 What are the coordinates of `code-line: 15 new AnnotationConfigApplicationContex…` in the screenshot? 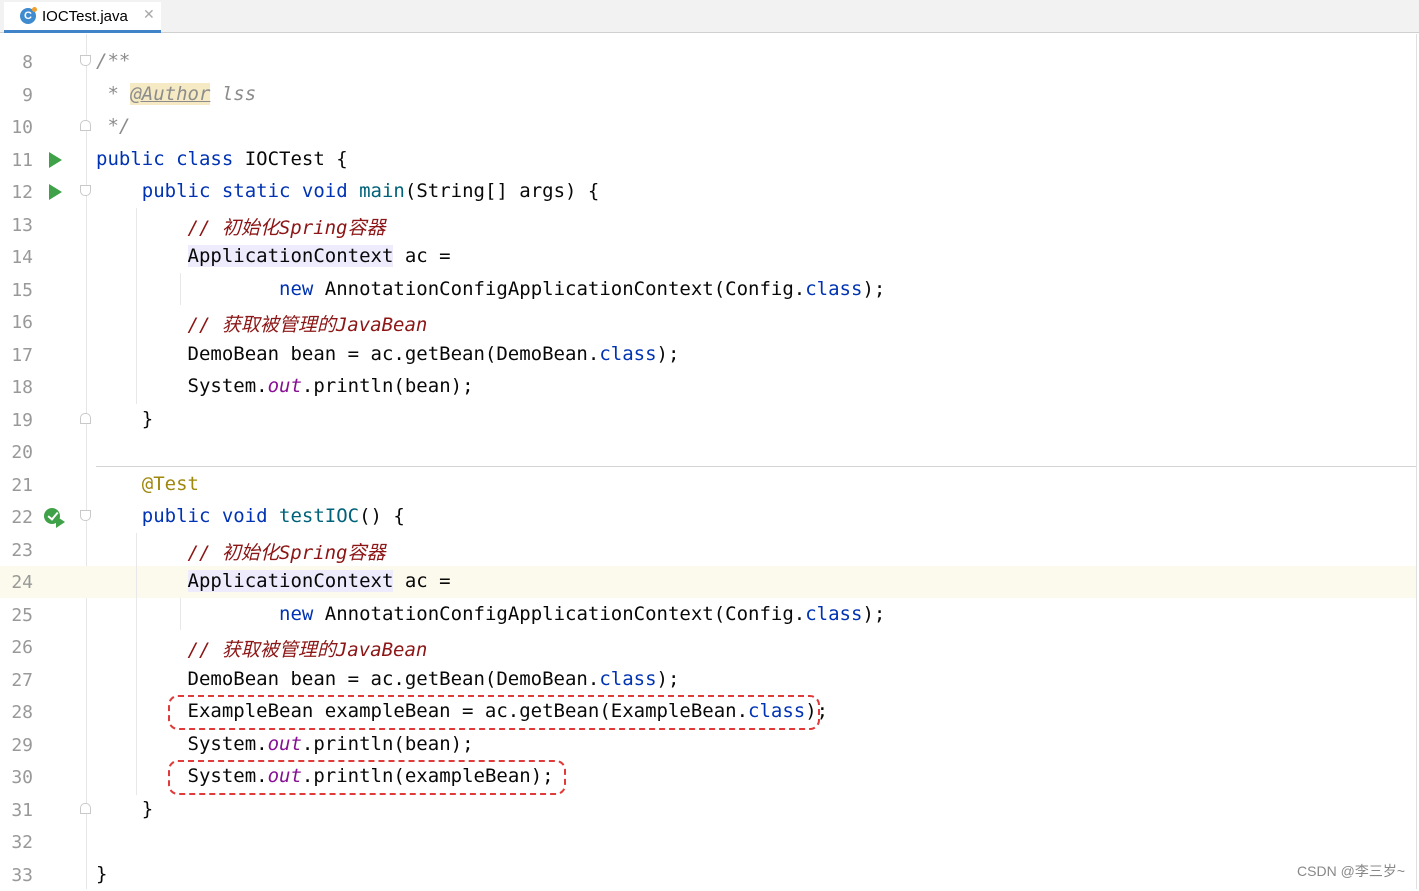 It's located at (708, 290).